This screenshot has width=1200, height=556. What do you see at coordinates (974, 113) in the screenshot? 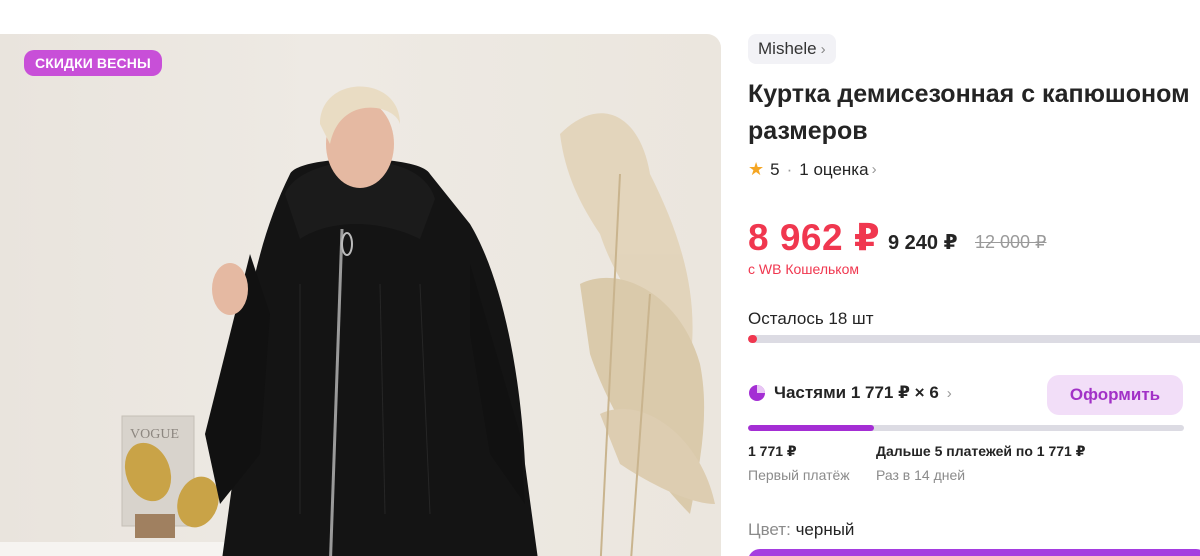
I see `product-title: Куртка демисезонная с капюшоном размеров` at bounding box center [974, 113].